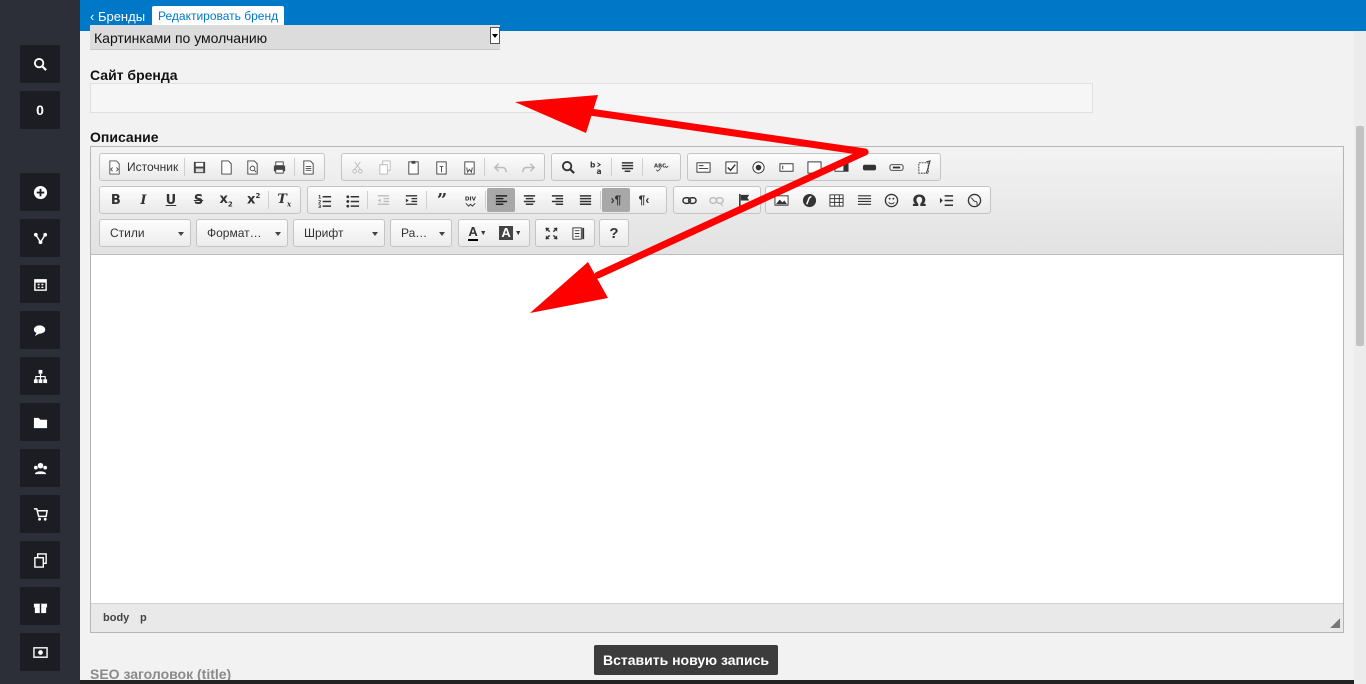 This screenshot has width=1366, height=684. I want to click on flash-button, so click(810, 200).